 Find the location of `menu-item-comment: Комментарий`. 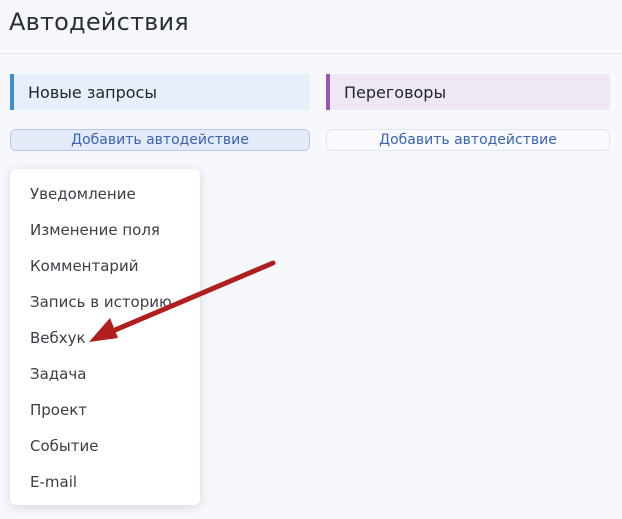

menu-item-comment: Комментарий is located at coordinates (84, 266).